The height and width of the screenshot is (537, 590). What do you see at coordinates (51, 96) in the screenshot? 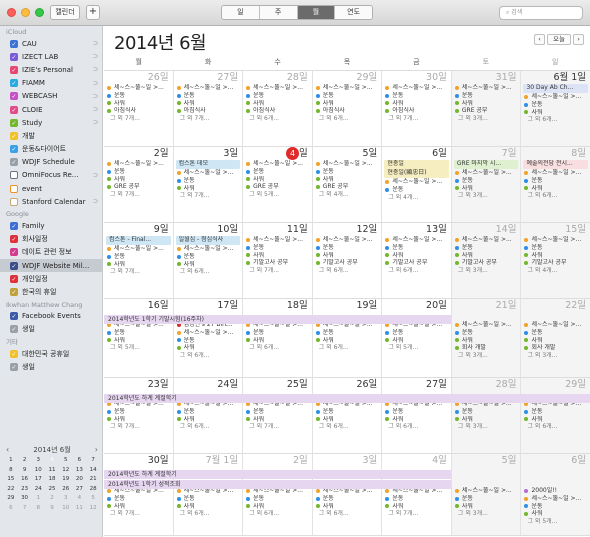
I see `calendar-item: ✓ WEBCASH ⊃` at bounding box center [51, 96].